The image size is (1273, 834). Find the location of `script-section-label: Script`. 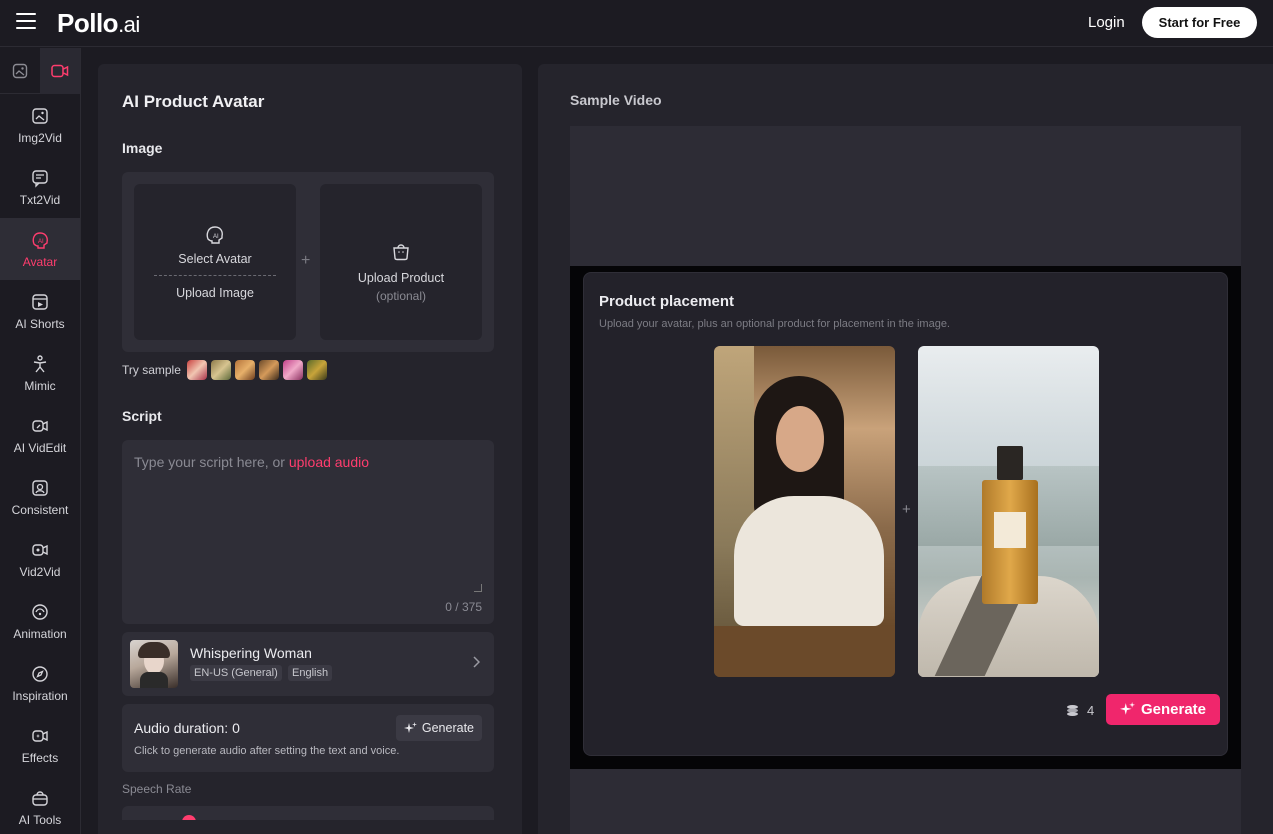

script-section-label: Script is located at coordinates (142, 416).